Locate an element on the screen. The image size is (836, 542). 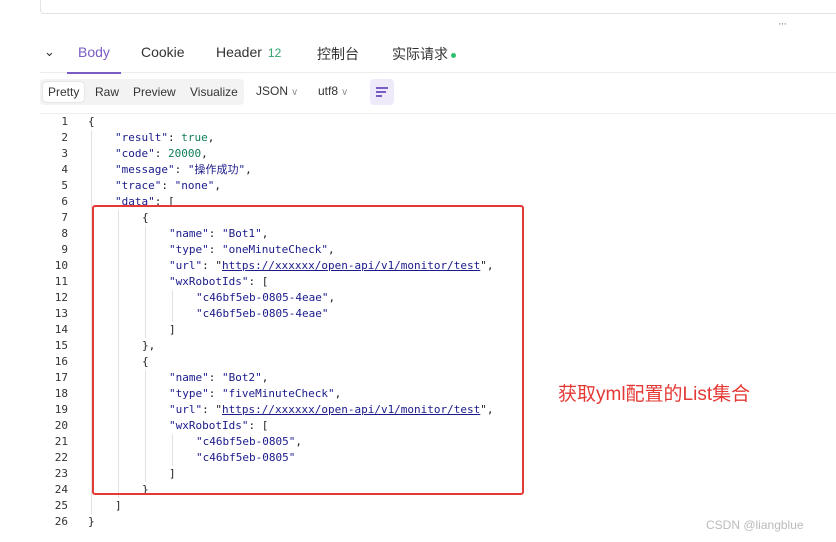
encoding-select: utf8 ∨ is located at coordinates (333, 91).